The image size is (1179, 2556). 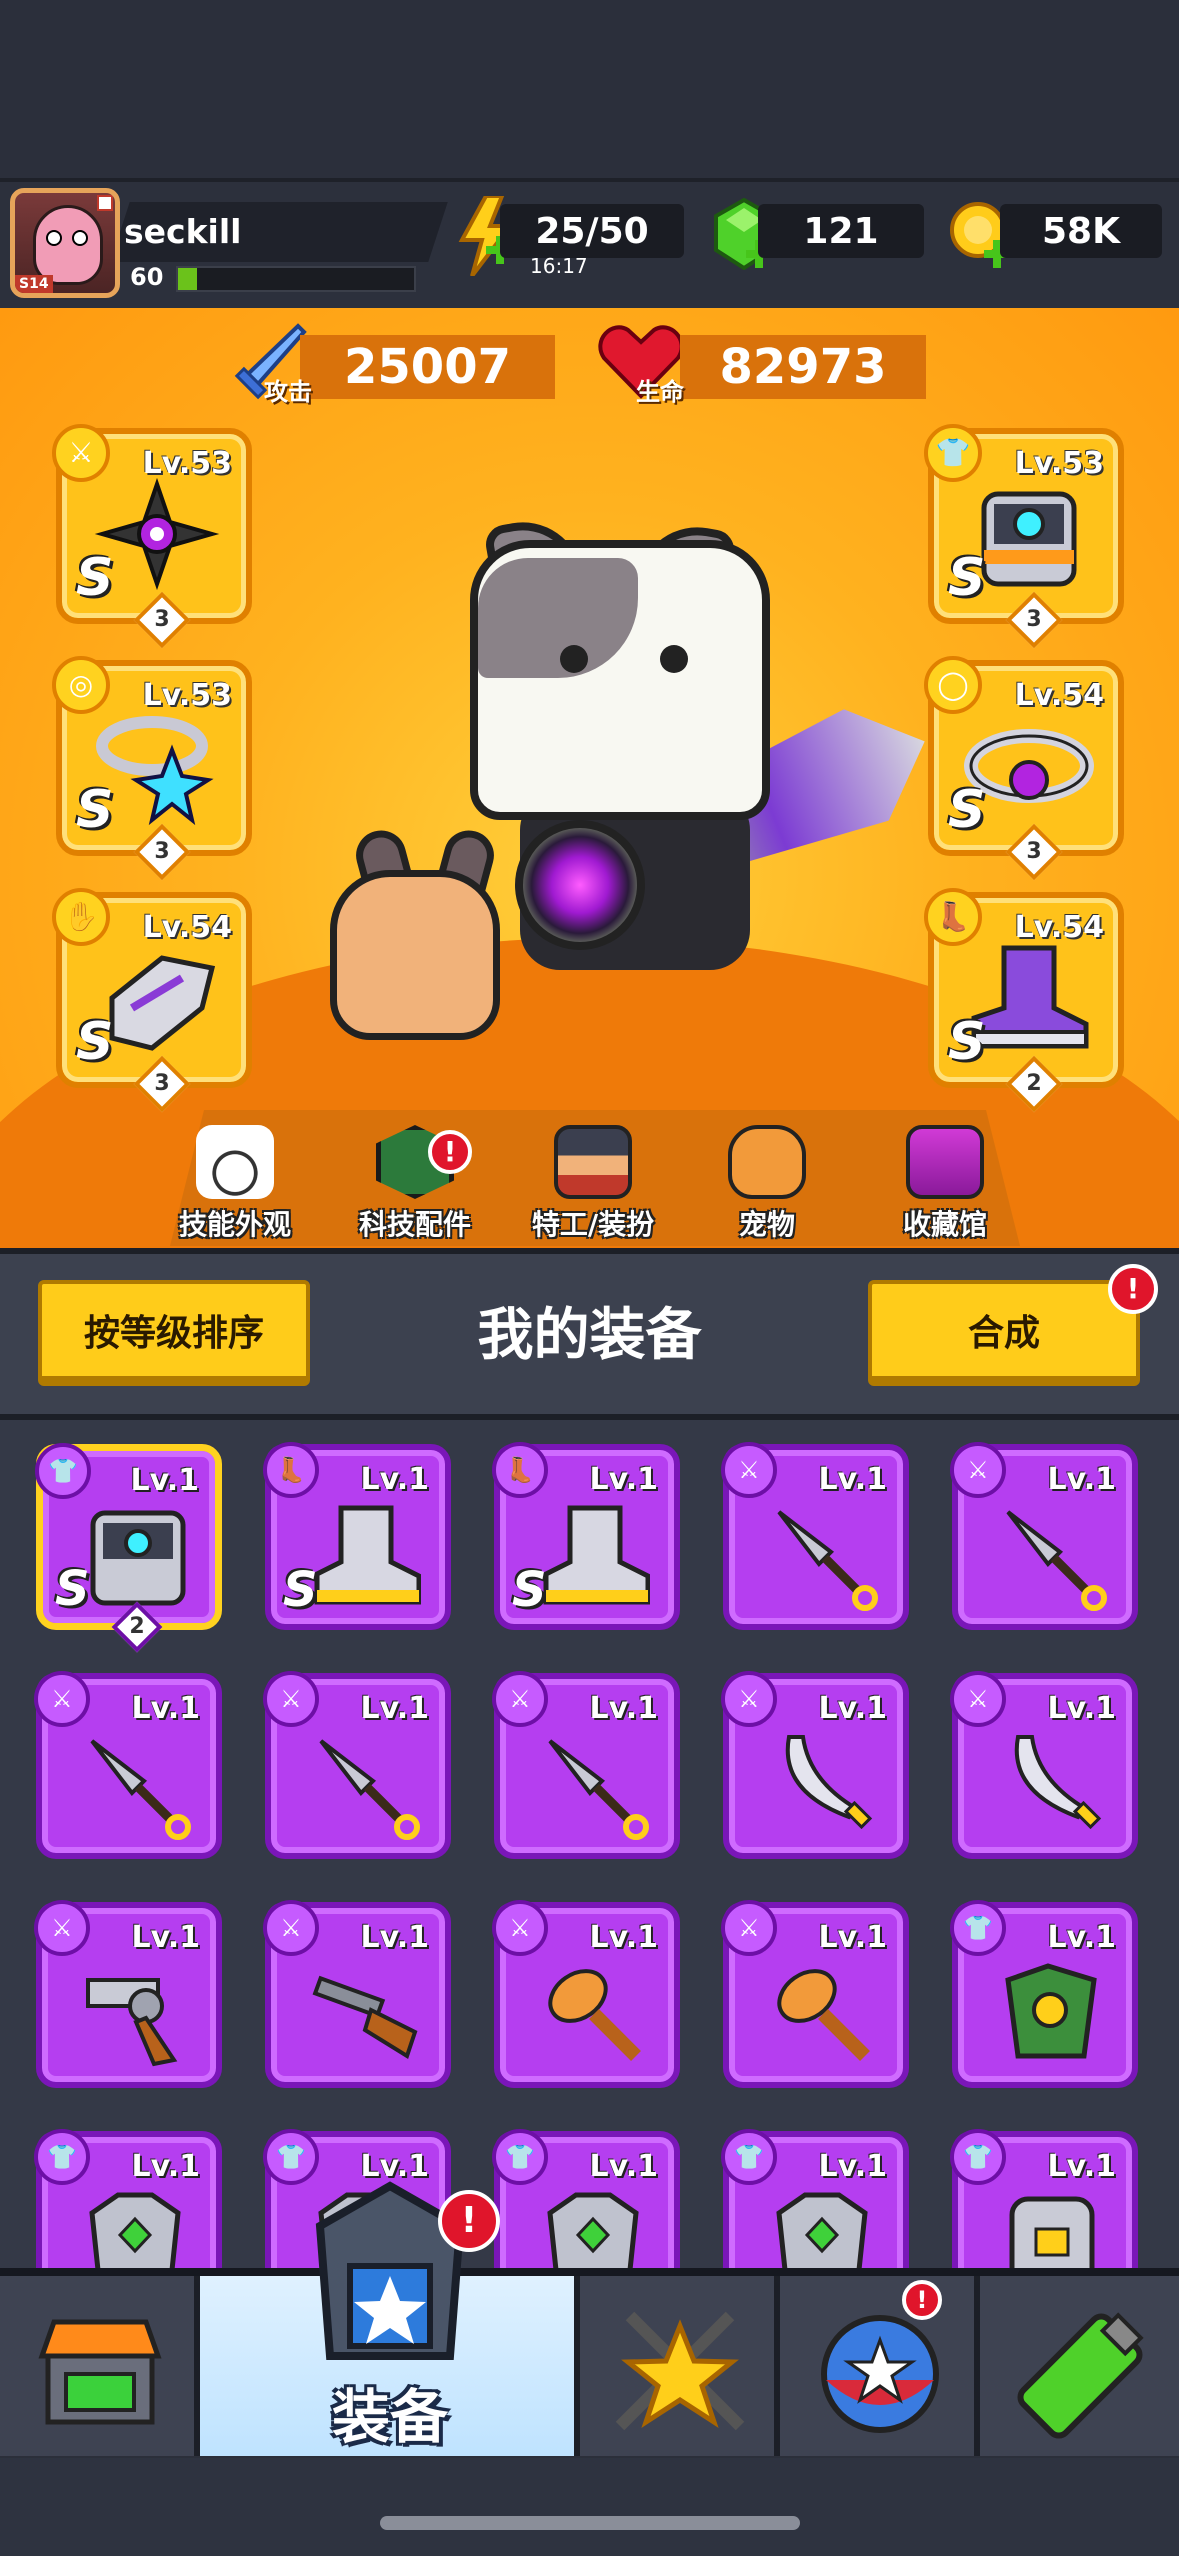 I want to click on season-tag: S14, so click(x=34, y=284).